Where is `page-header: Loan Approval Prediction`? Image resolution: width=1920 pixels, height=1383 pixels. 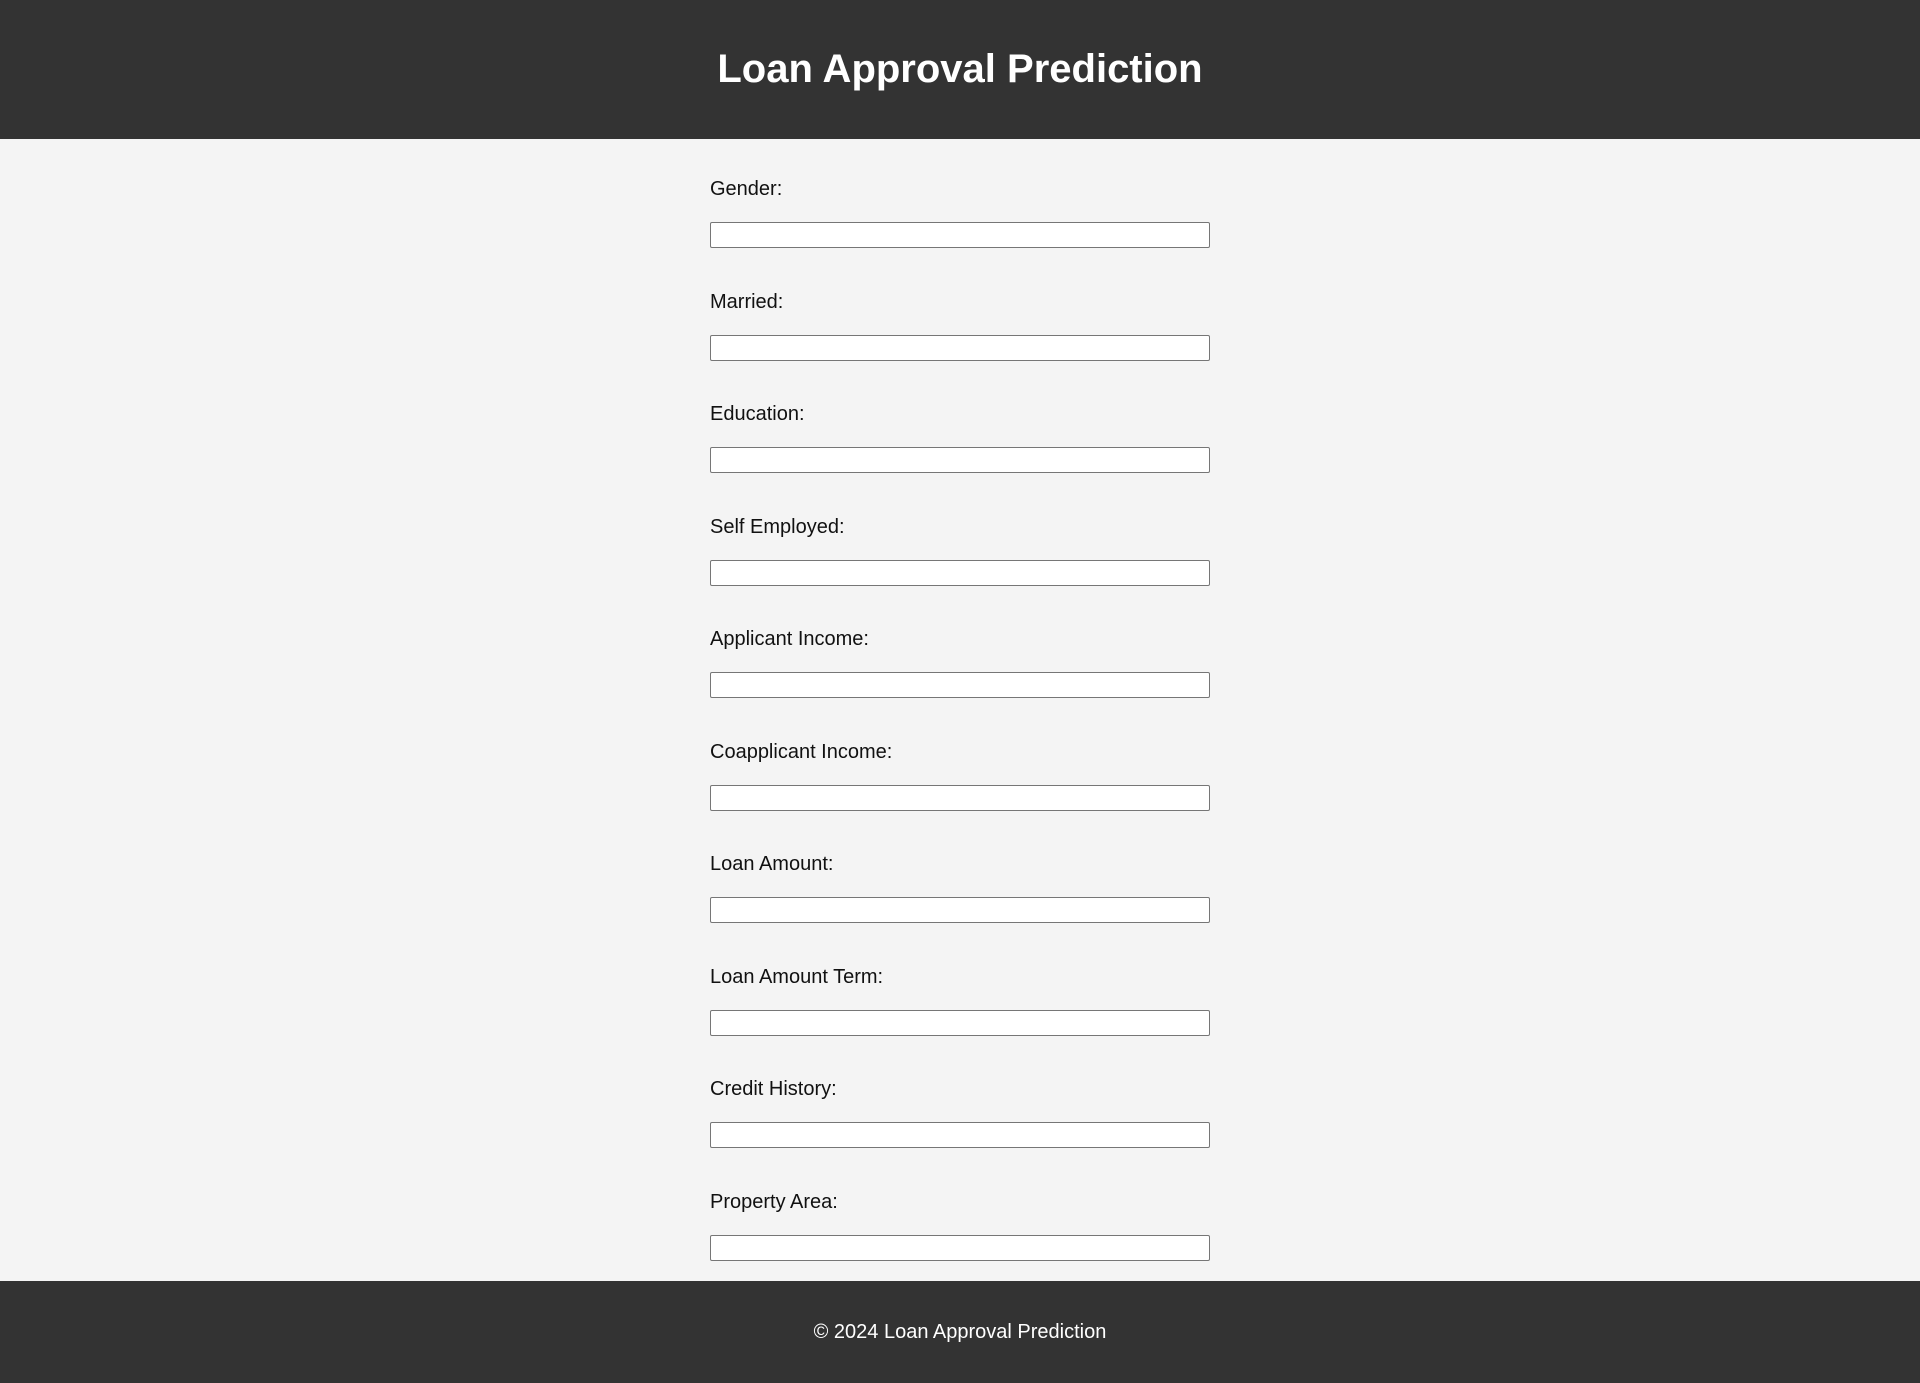 page-header: Loan Approval Prediction is located at coordinates (960, 69).